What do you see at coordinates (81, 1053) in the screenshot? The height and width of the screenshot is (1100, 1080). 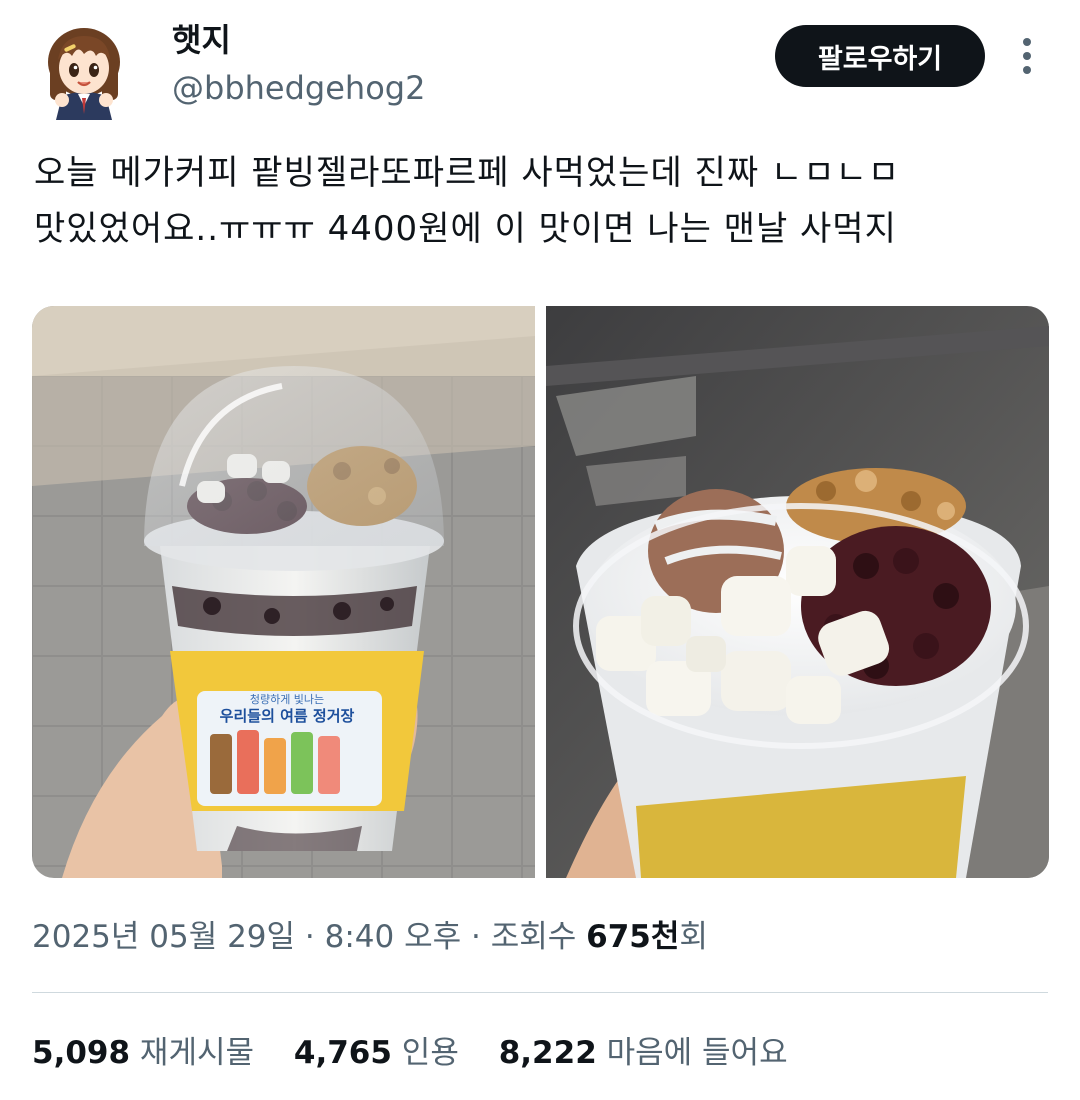 I see `retweets-count: 5,098` at bounding box center [81, 1053].